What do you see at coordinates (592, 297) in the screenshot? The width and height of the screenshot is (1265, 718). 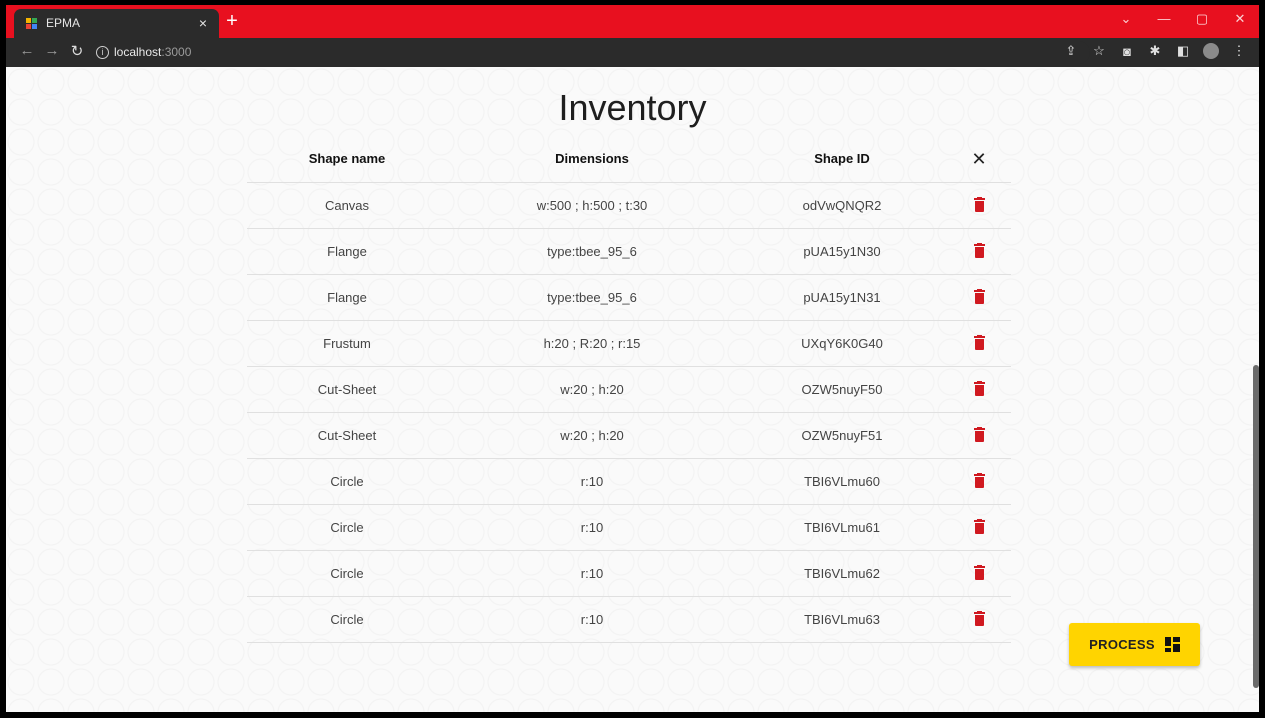 I see `dimensions-cell: type:tbee_95_6` at bounding box center [592, 297].